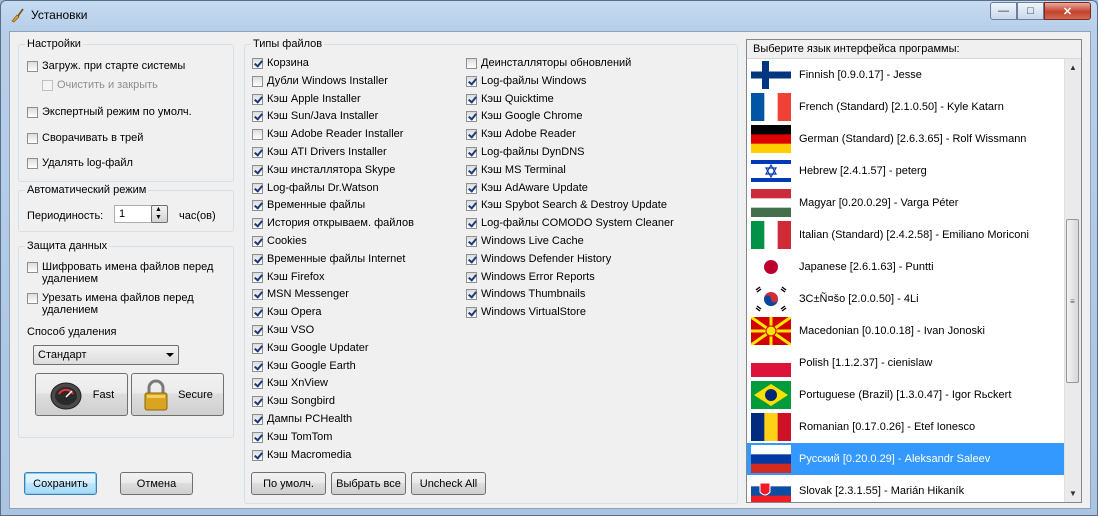  What do you see at coordinates (81, 394) in the screenshot?
I see `fast-mode-button: Fast` at bounding box center [81, 394].